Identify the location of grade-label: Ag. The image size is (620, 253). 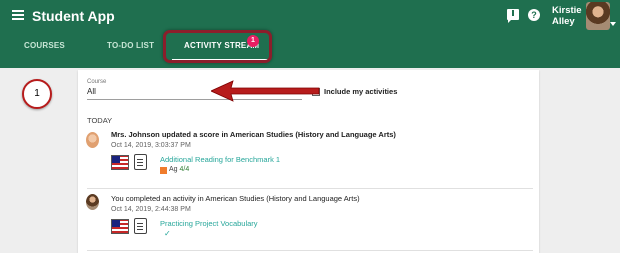
(173, 169).